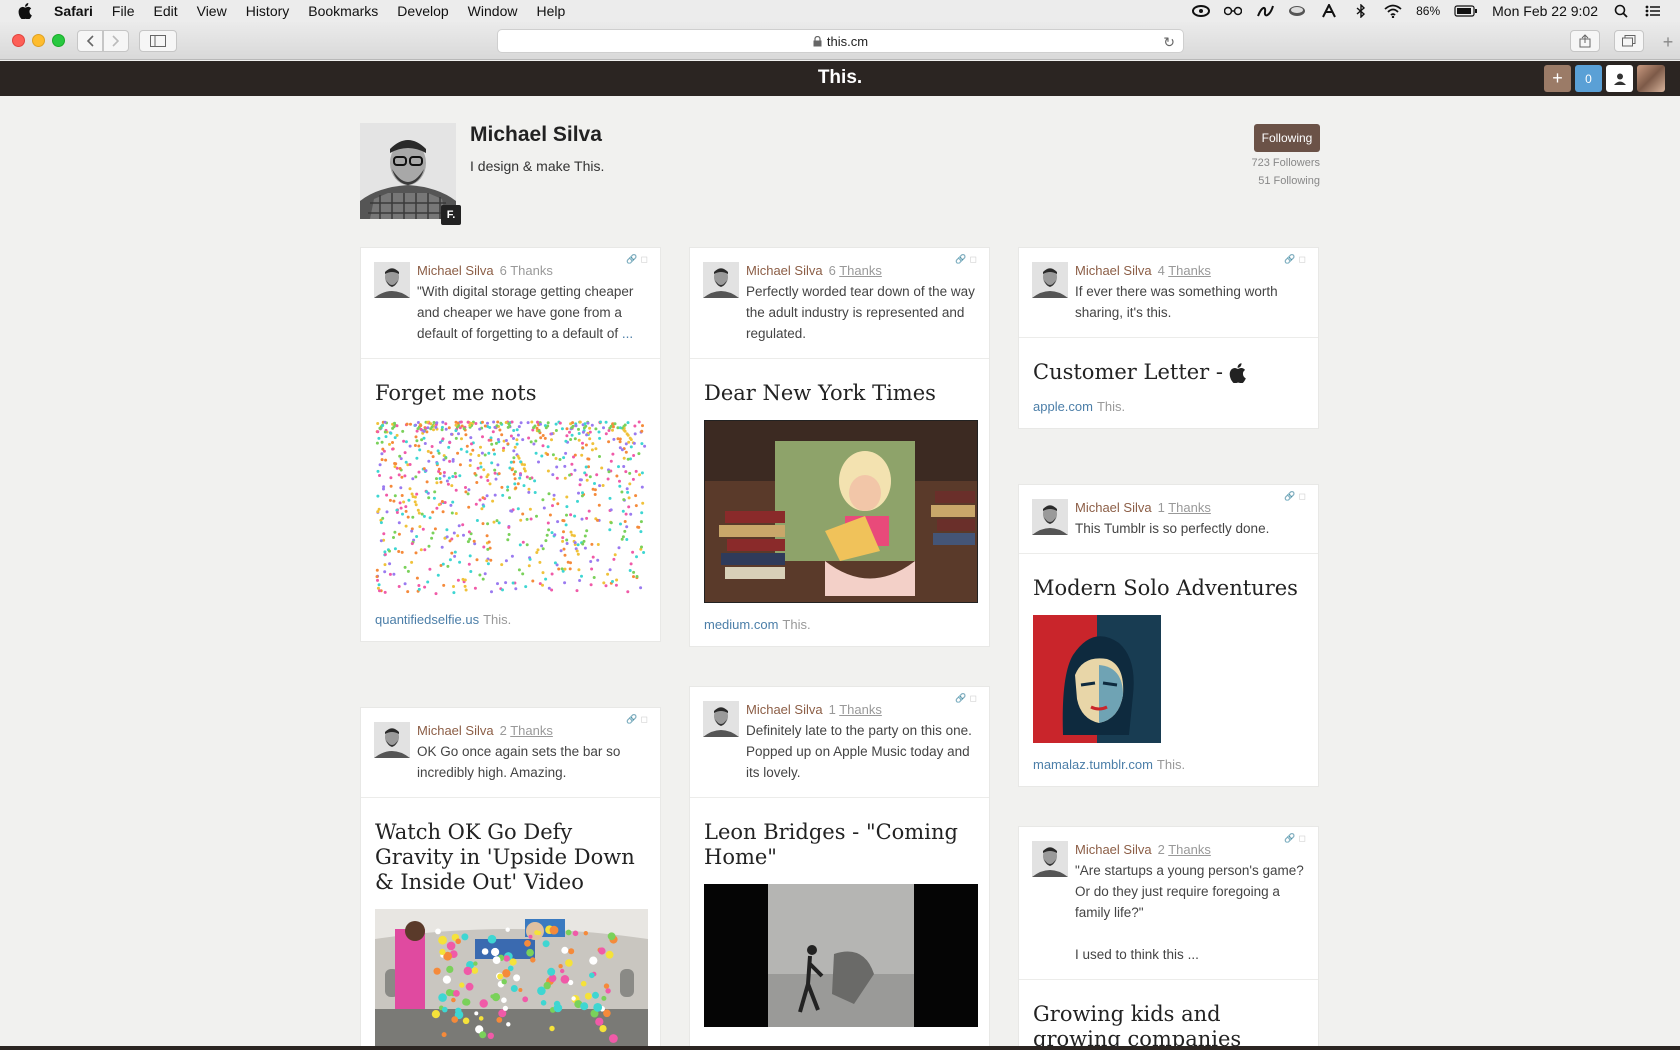 This screenshot has height=1050, width=1680. I want to click on post-title: Growing kids and growing companies, so click(1168, 1025).